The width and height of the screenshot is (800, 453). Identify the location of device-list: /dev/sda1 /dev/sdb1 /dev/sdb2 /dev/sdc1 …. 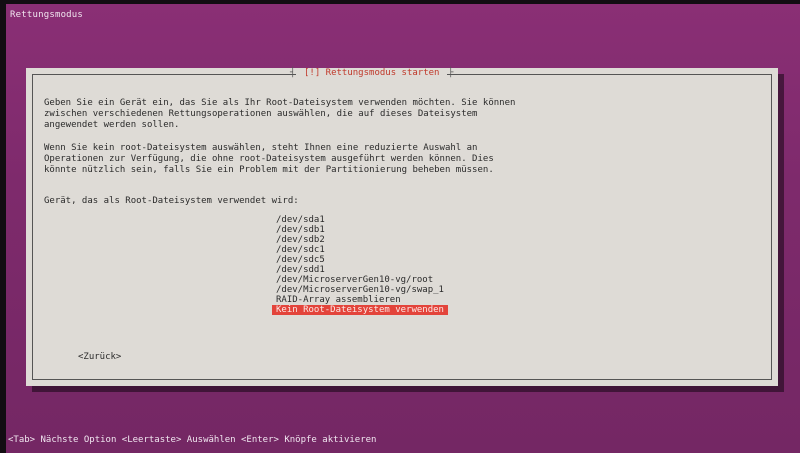
(360, 265).